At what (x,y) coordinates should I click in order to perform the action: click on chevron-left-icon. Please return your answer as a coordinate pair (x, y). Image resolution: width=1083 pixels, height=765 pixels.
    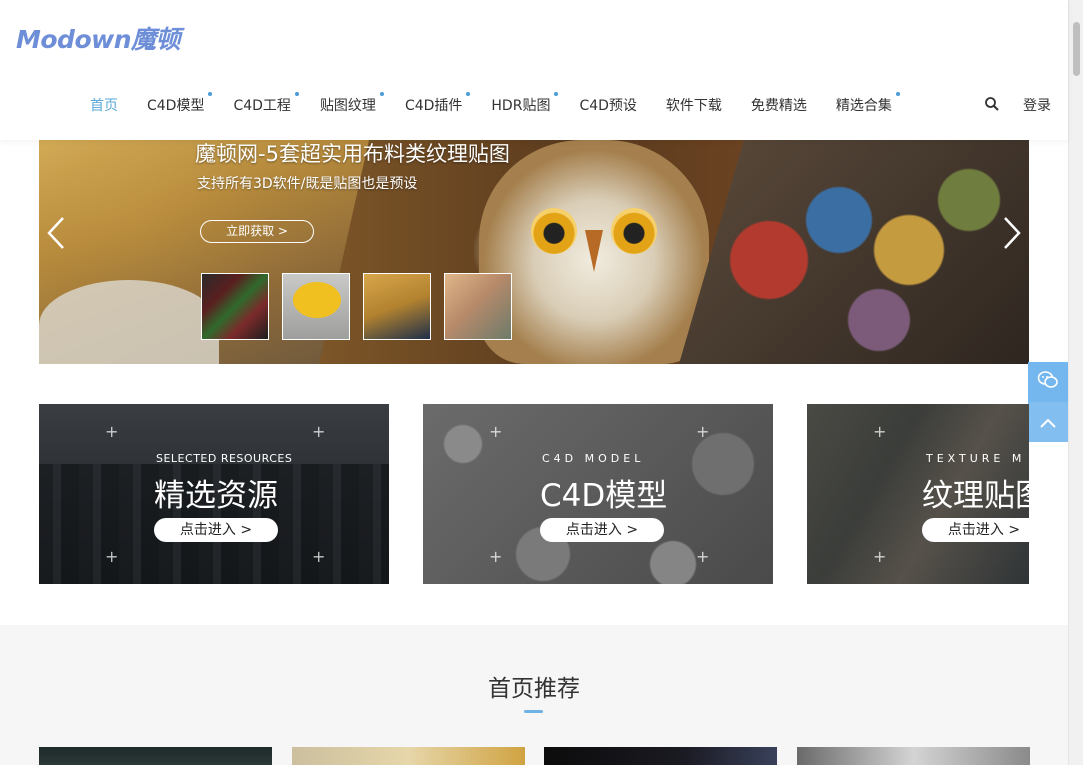
    Looking at the image, I should click on (56, 233).